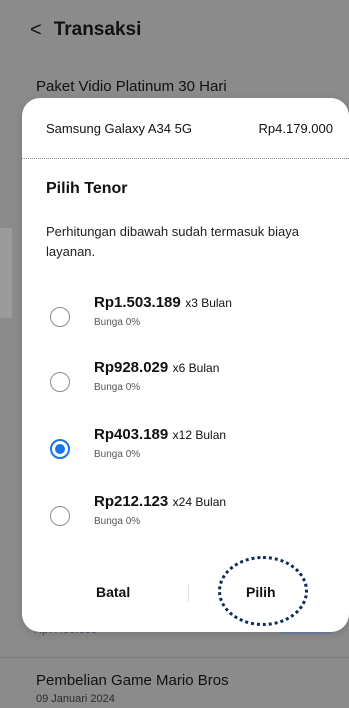 The image size is (349, 708). I want to click on tenor-period: x24 Bulan, so click(199, 502).